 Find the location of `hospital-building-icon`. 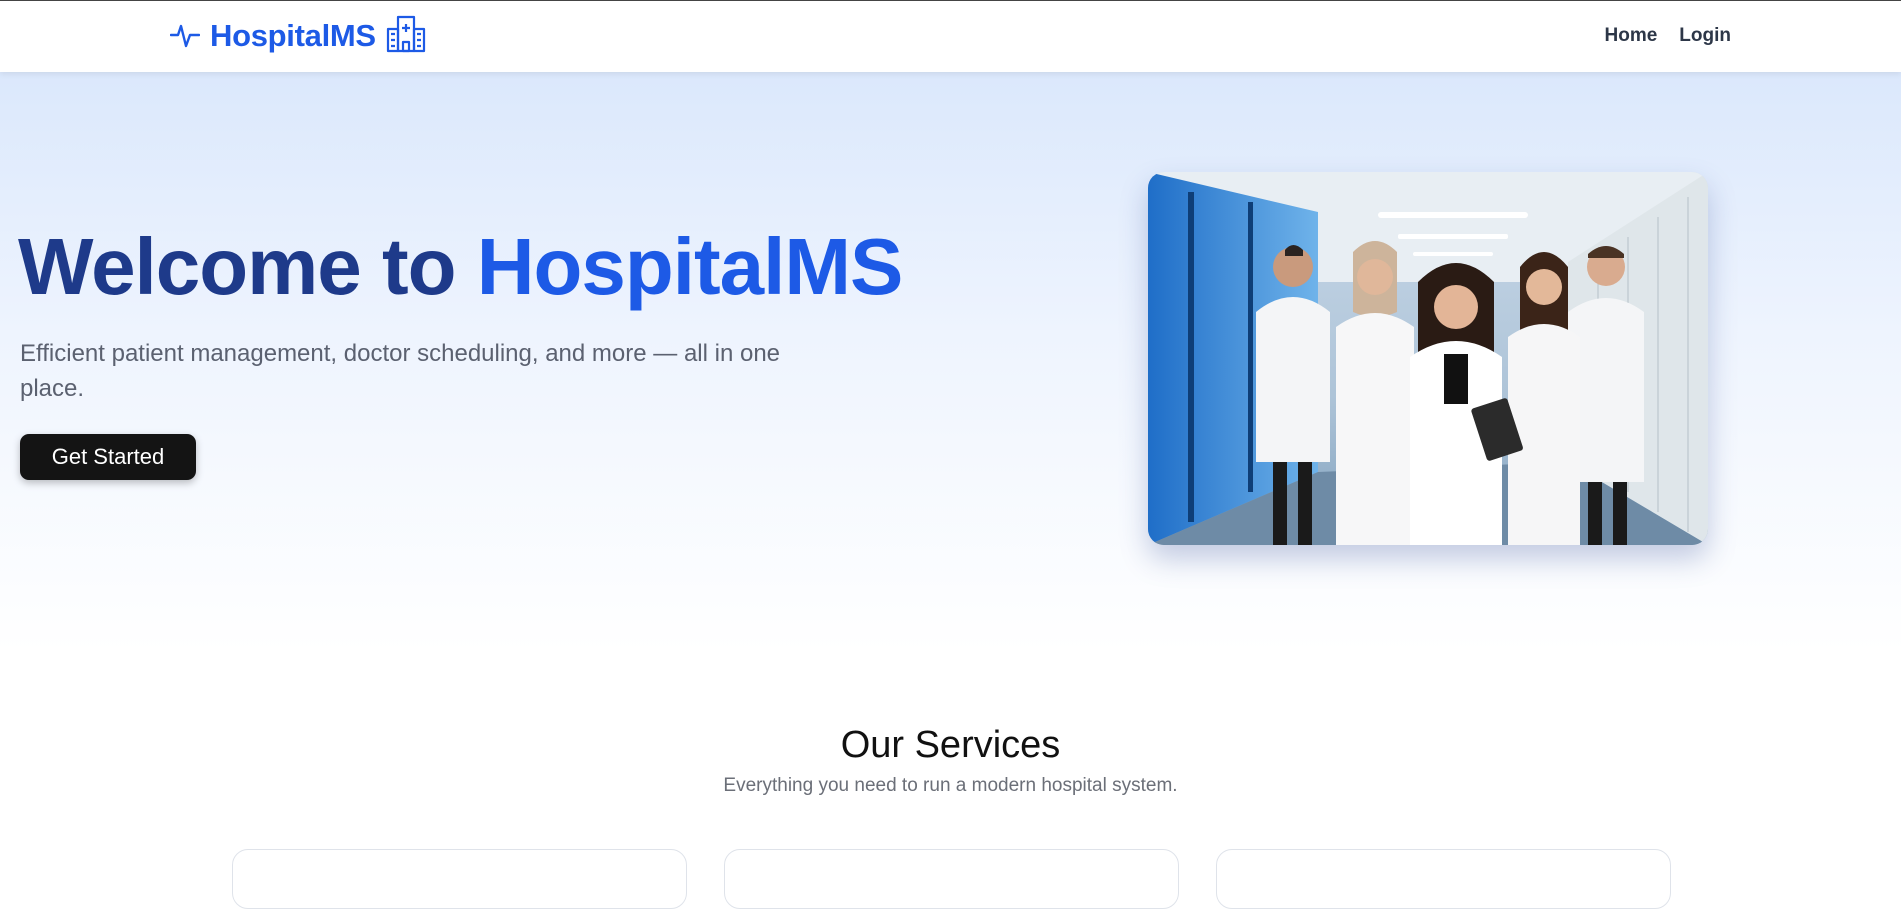

hospital-building-icon is located at coordinates (406, 36).